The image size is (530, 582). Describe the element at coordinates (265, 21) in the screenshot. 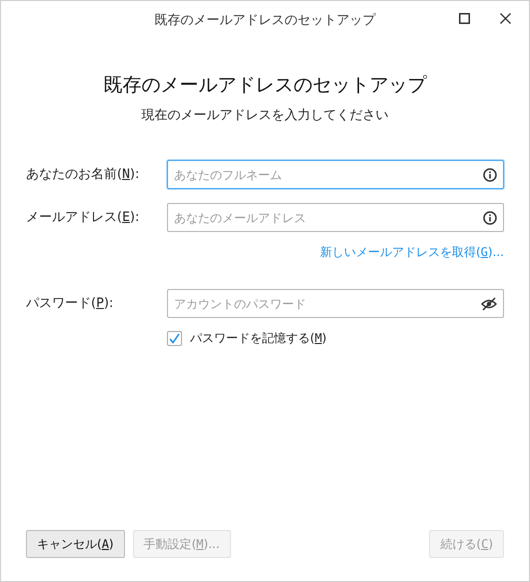

I see `window-title: 既存のメールアドレスのセットアップ` at that location.